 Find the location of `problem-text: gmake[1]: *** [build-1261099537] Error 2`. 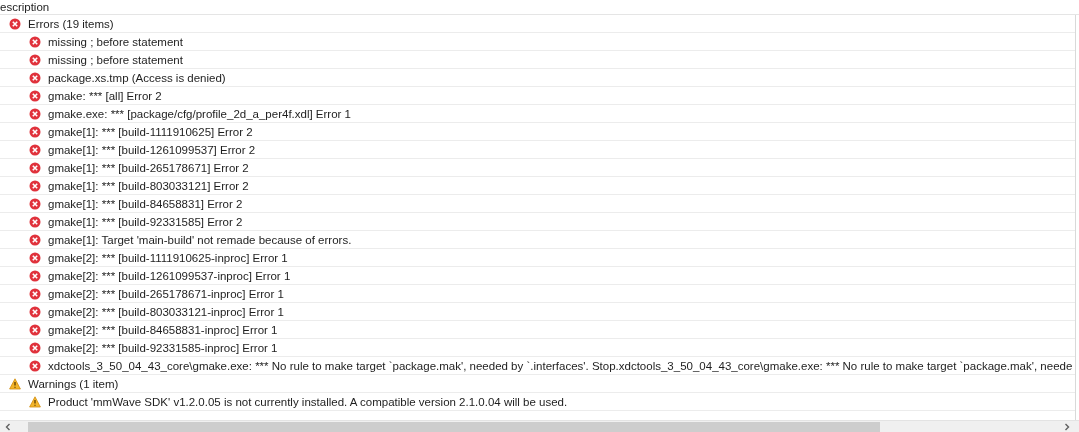

problem-text: gmake[1]: *** [build-1261099537] Error 2 is located at coordinates (152, 149).